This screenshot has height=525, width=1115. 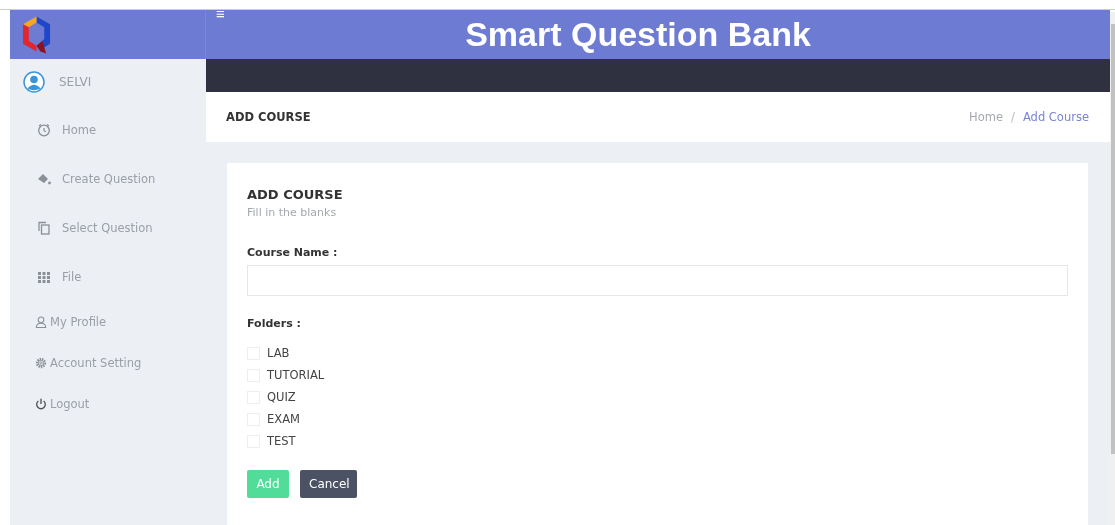 What do you see at coordinates (281, 397) in the screenshot?
I see `checkbox-label: QUIZ` at bounding box center [281, 397].